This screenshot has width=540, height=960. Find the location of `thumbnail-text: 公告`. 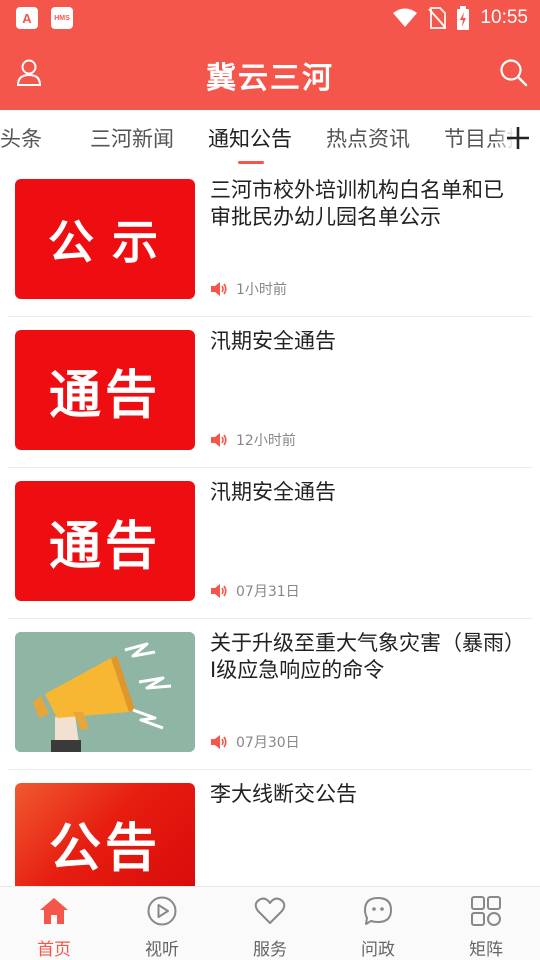

thumbnail-text: 公告 is located at coordinates (104, 848).